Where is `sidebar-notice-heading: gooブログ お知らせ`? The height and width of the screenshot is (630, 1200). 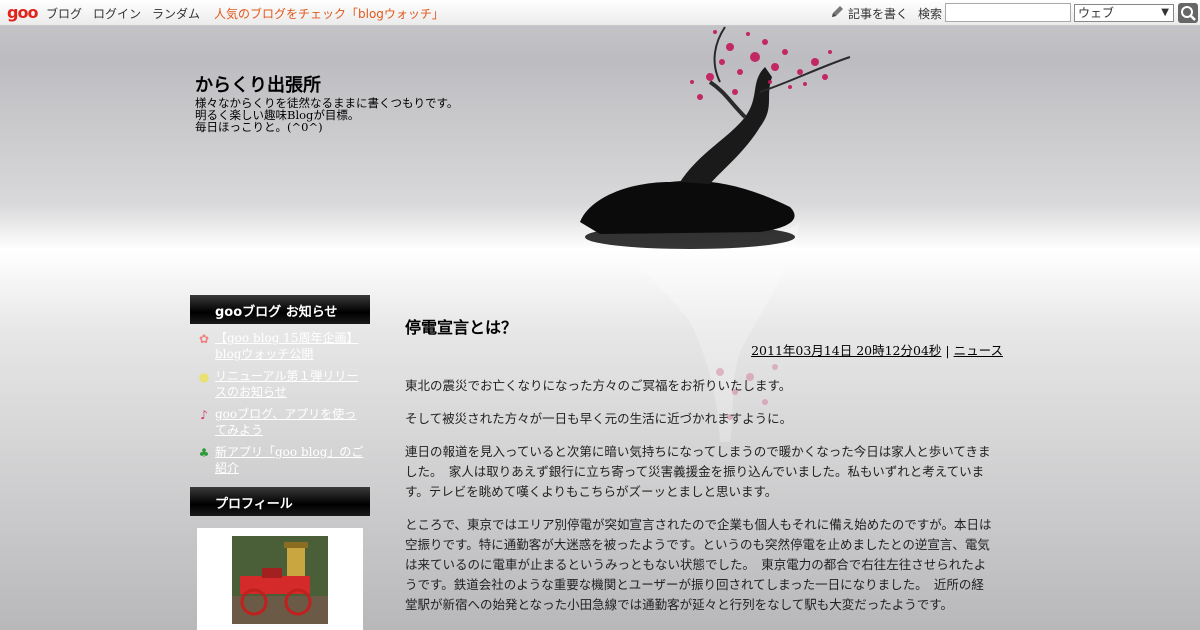 sidebar-notice-heading: gooブログ お知らせ is located at coordinates (280, 309).